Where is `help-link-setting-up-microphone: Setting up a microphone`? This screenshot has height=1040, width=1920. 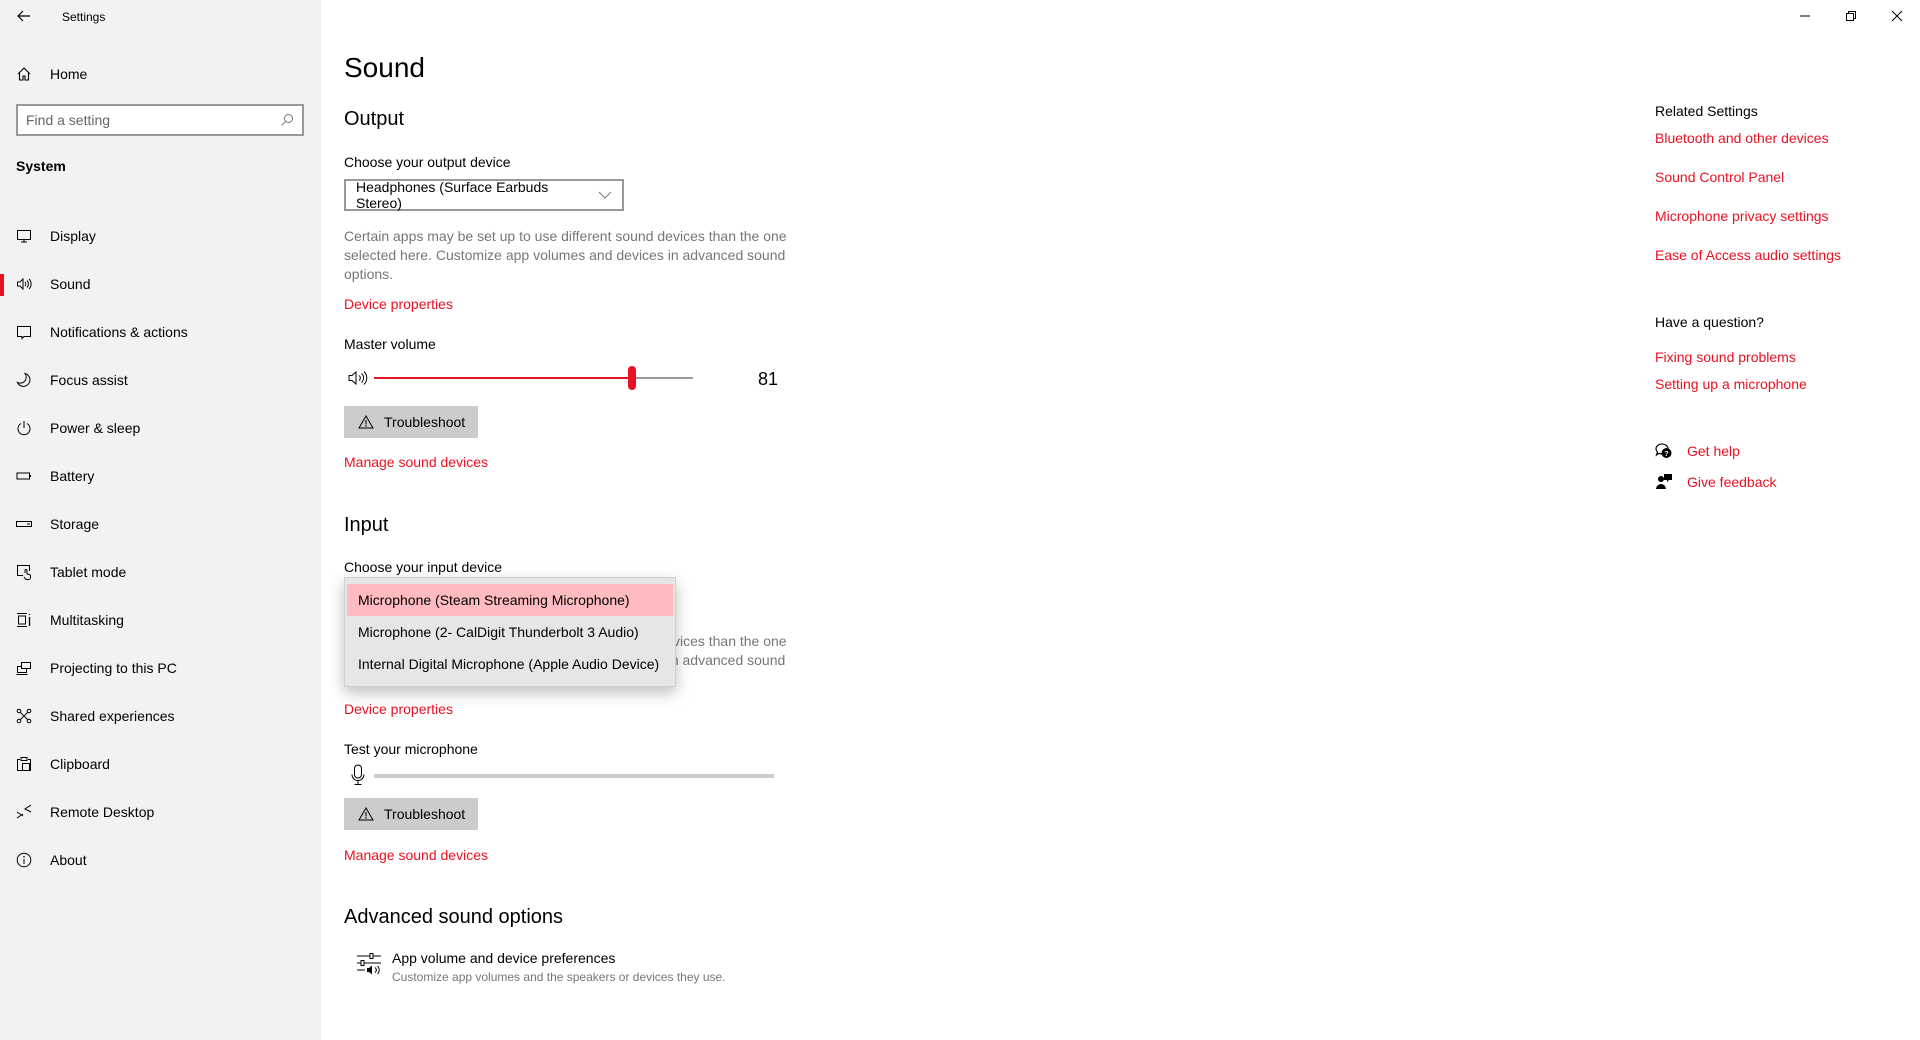 help-link-setting-up-microphone: Setting up a microphone is located at coordinates (1731, 384).